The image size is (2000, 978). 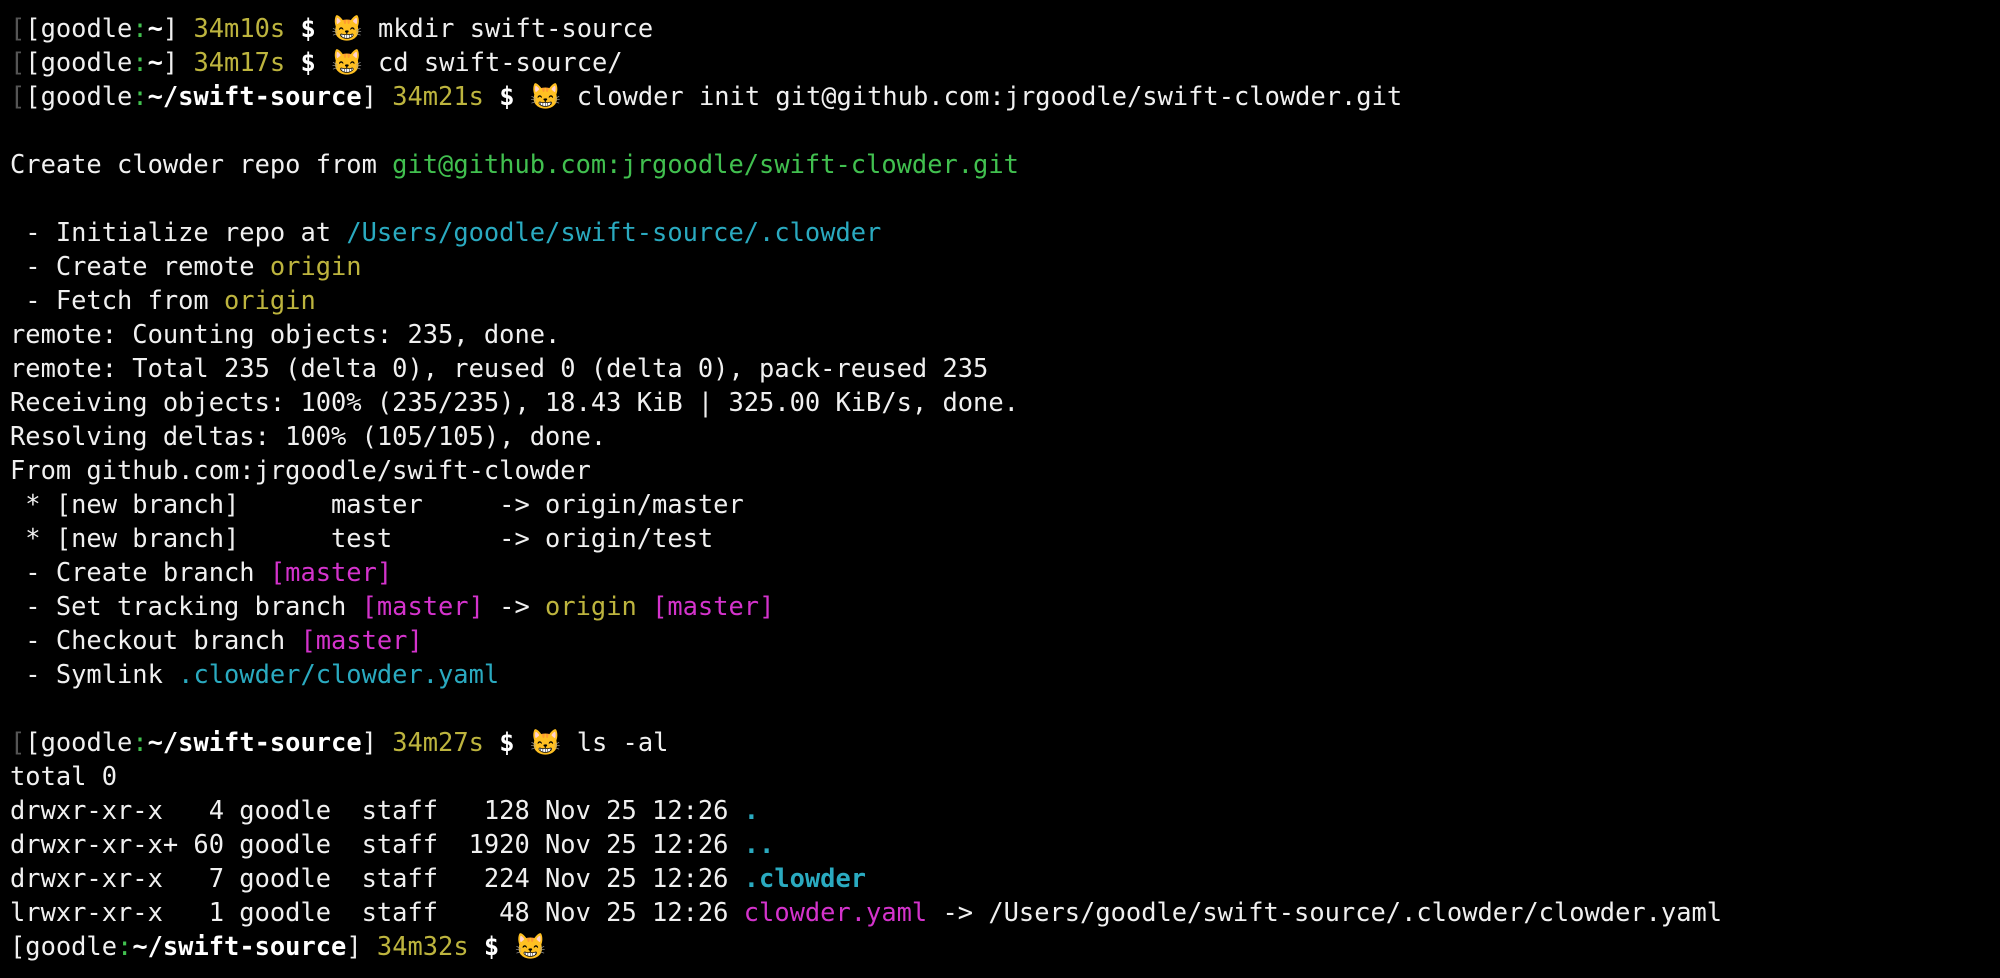 What do you see at coordinates (751, 810) in the screenshot?
I see `terminal-text: .` at bounding box center [751, 810].